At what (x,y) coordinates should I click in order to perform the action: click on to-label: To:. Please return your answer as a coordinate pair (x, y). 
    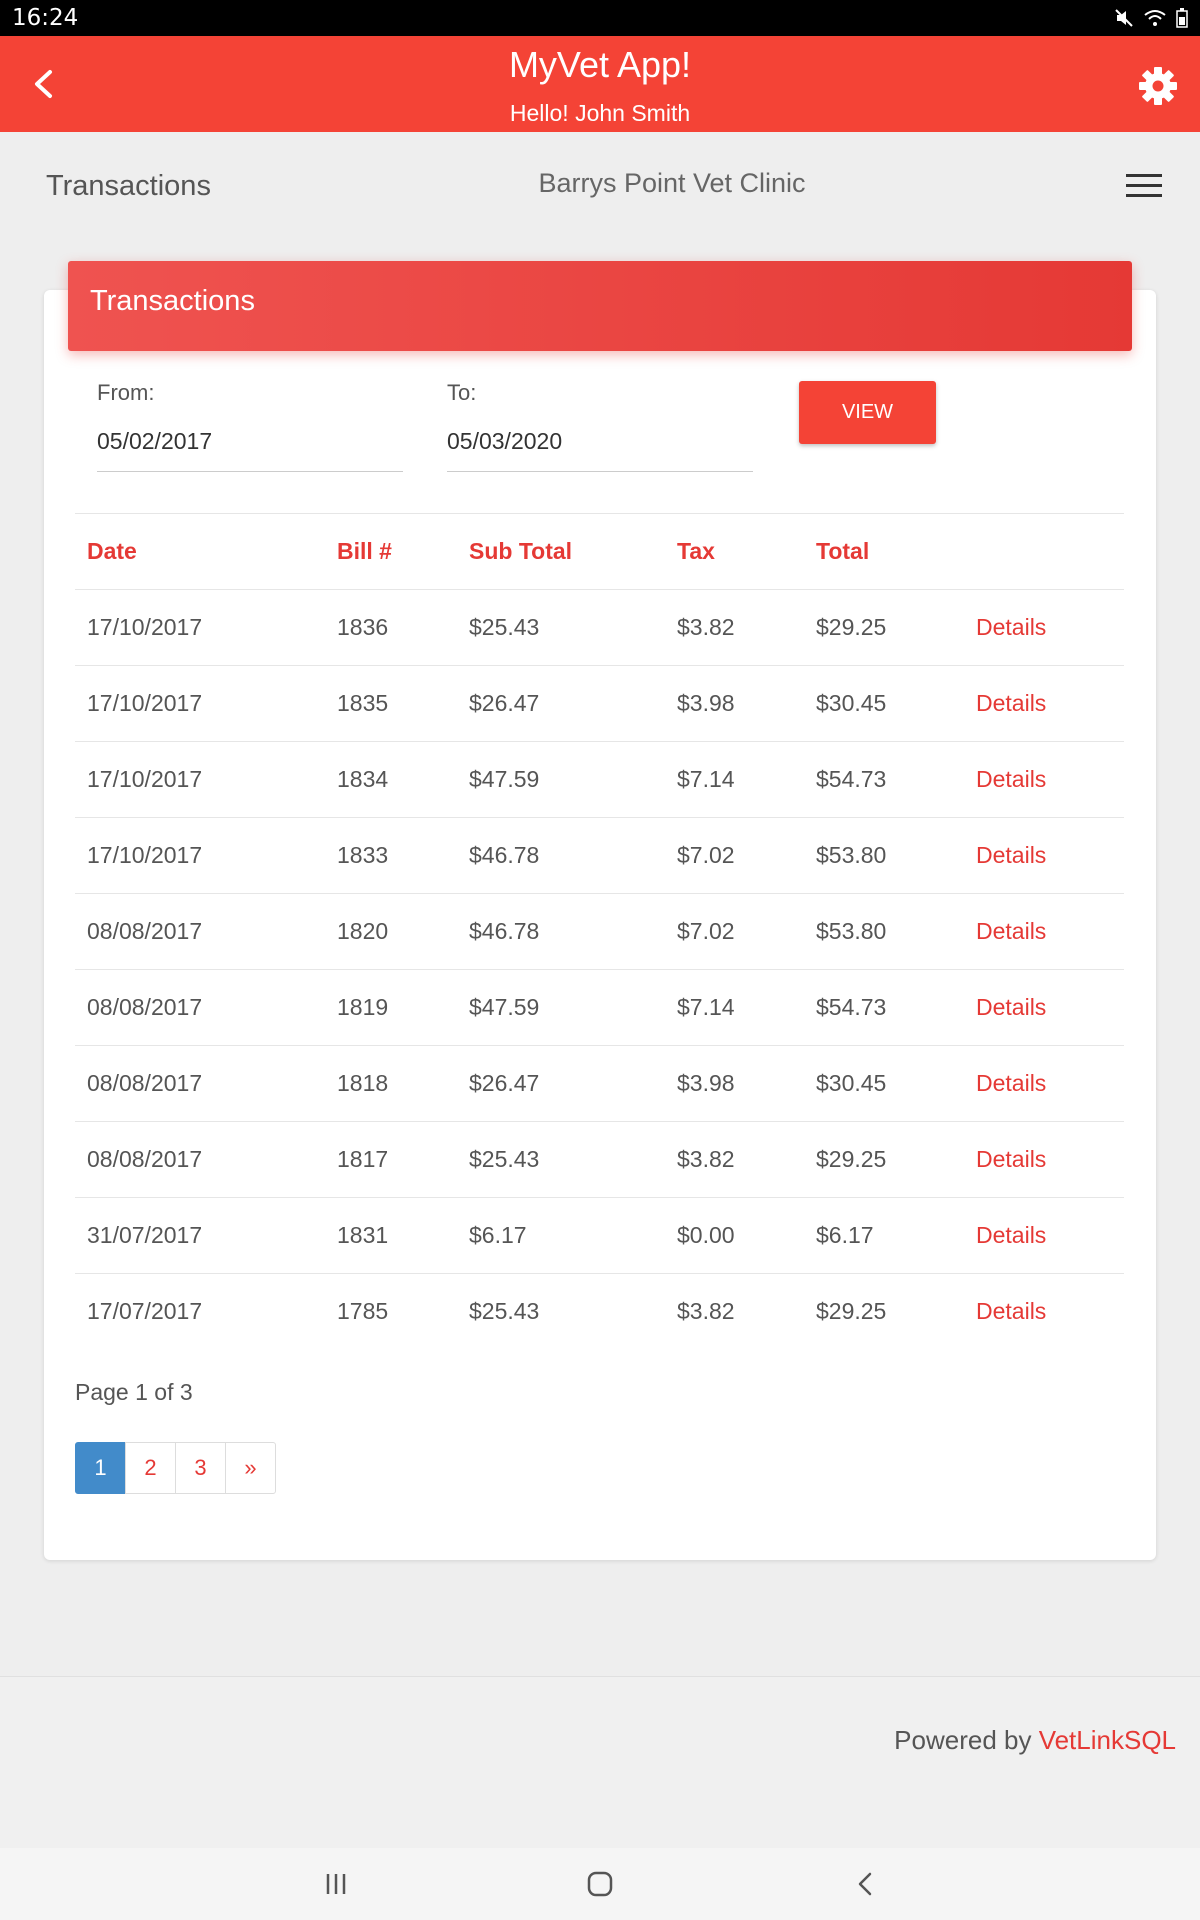
    Looking at the image, I should click on (462, 392).